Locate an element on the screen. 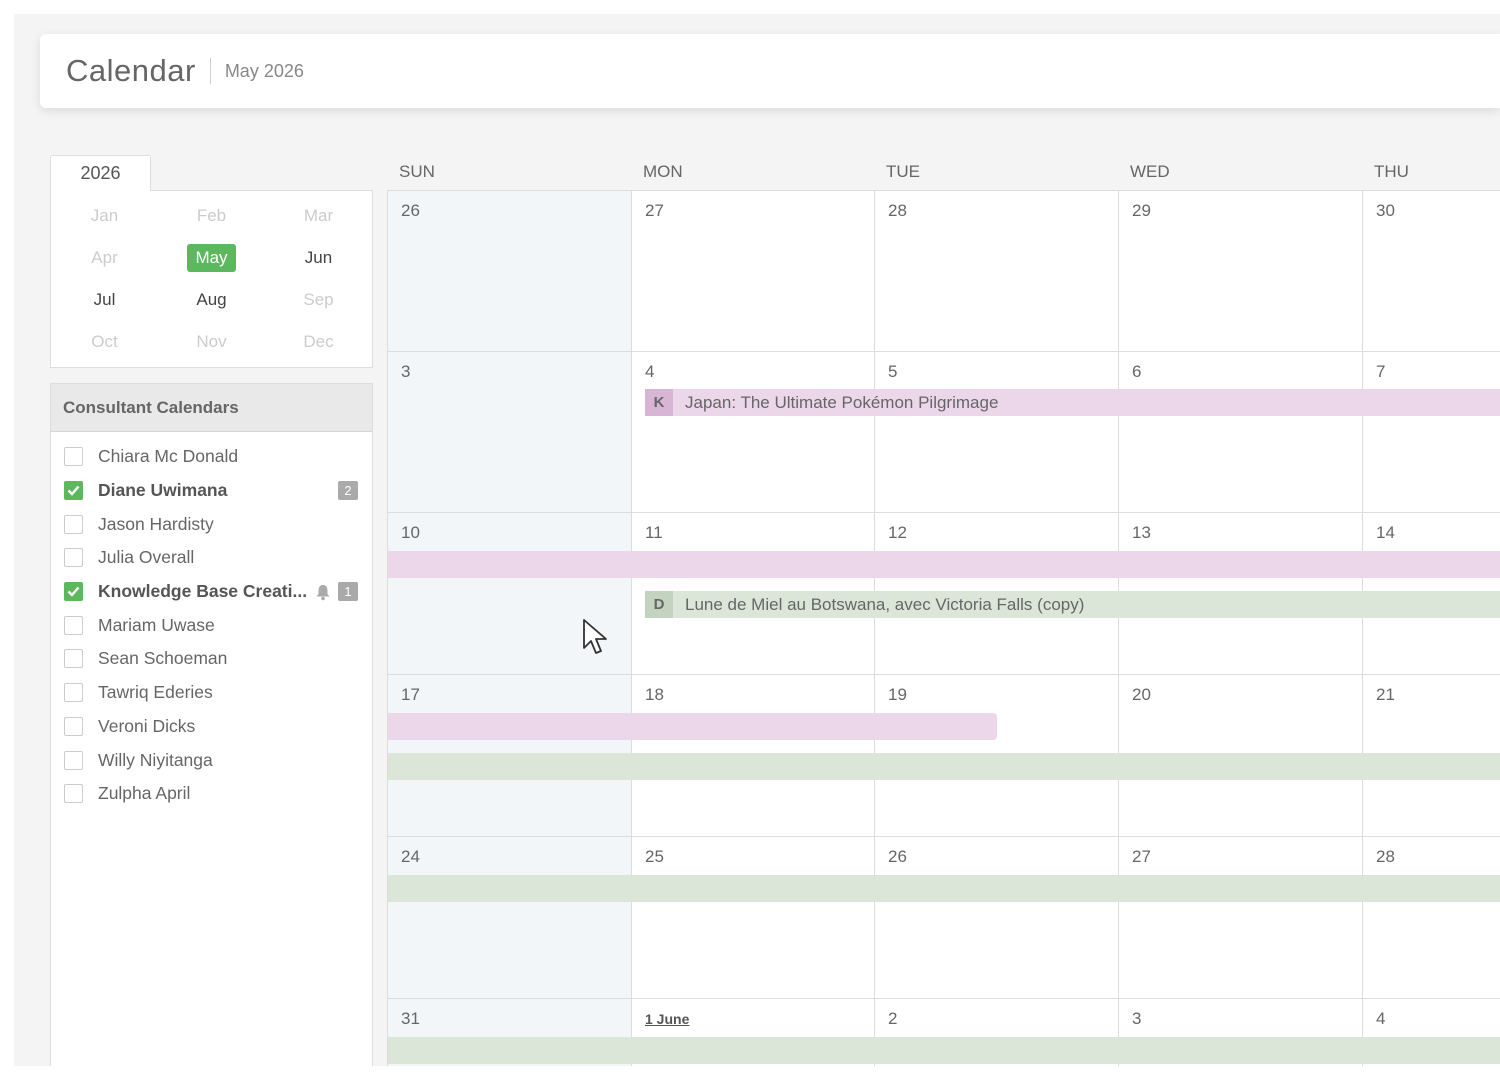  checkmark-icon is located at coordinates (73, 490).